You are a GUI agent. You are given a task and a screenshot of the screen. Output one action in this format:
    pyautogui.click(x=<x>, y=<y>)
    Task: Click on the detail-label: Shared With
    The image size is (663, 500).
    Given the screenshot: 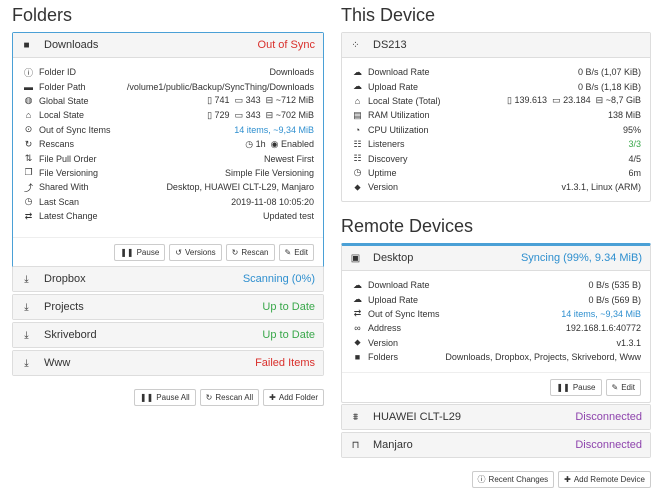 What is the action you would take?
    pyautogui.click(x=64, y=187)
    